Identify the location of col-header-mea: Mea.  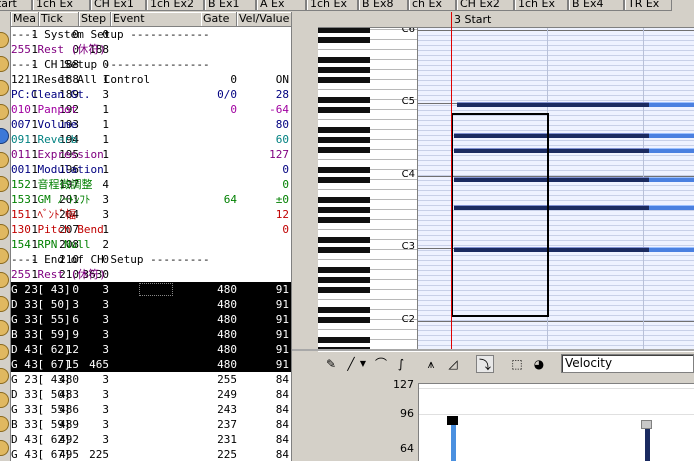
(25, 19).